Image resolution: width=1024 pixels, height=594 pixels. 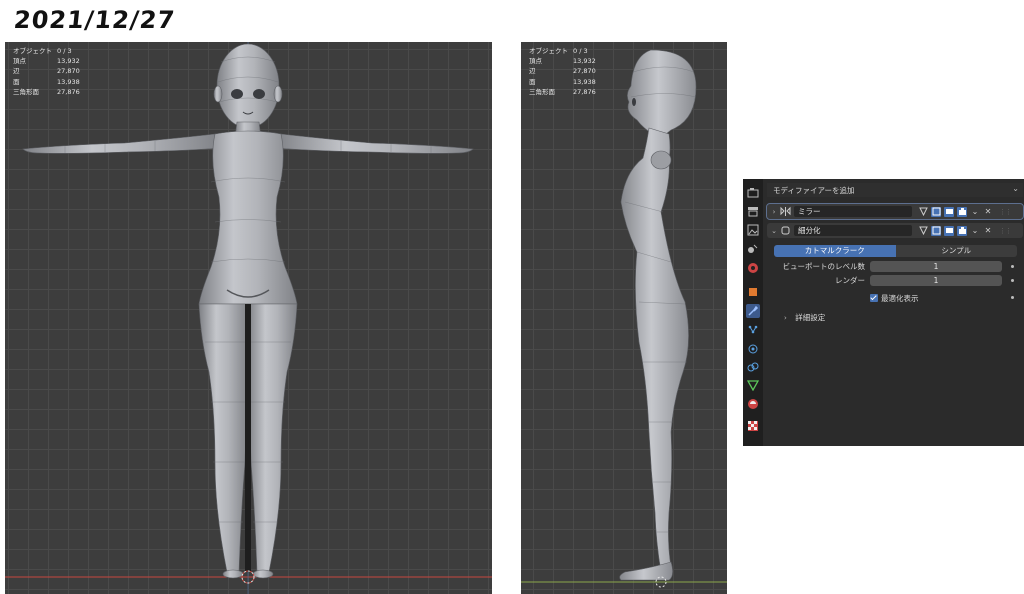 What do you see at coordinates (753, 230) in the screenshot?
I see `output-icon` at bounding box center [753, 230].